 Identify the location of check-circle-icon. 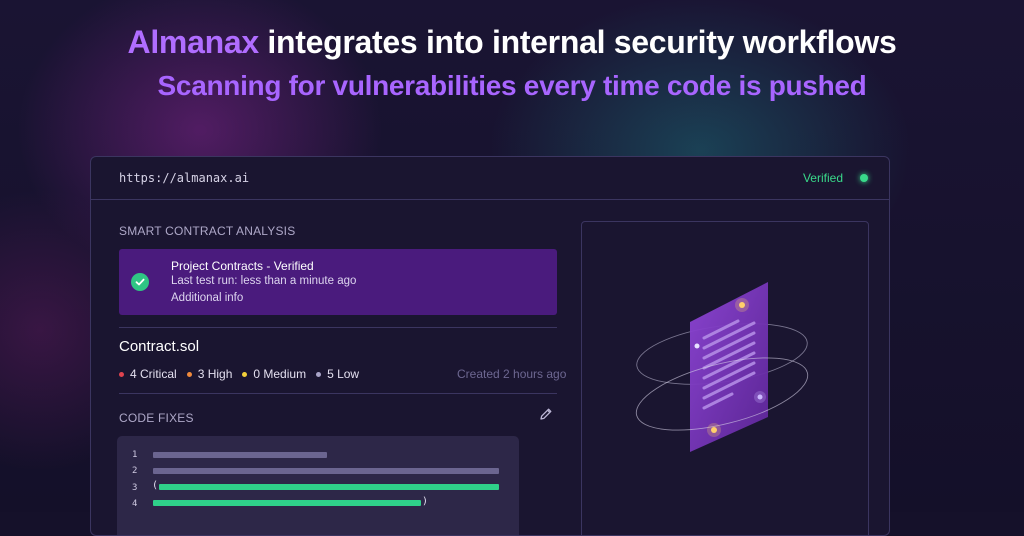
(140, 282).